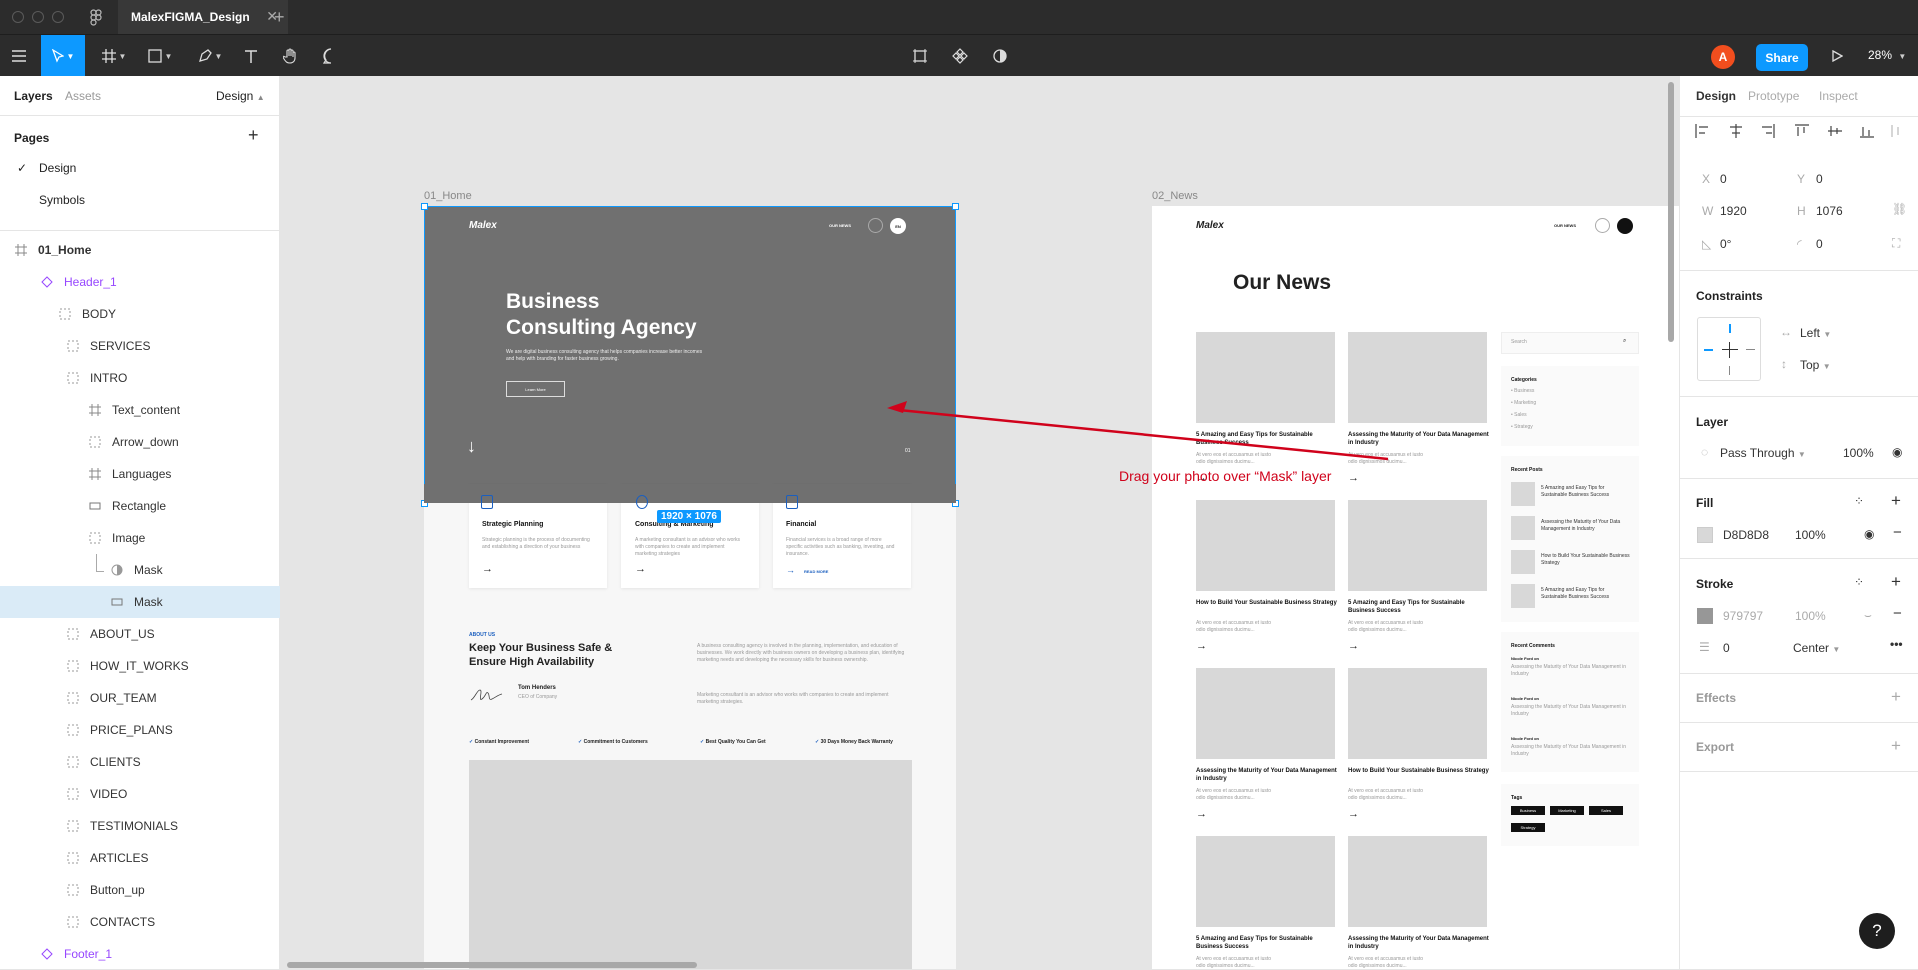  What do you see at coordinates (1733, 211) in the screenshot?
I see `width-input: 1920` at bounding box center [1733, 211].